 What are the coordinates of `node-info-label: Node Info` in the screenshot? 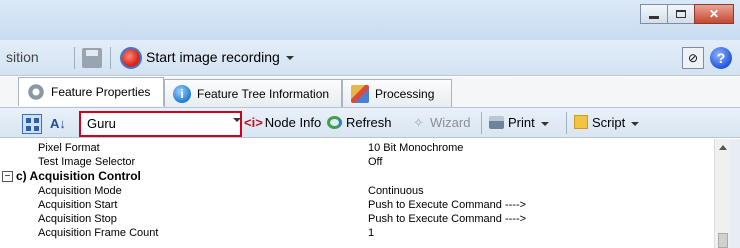 It's located at (293, 122).